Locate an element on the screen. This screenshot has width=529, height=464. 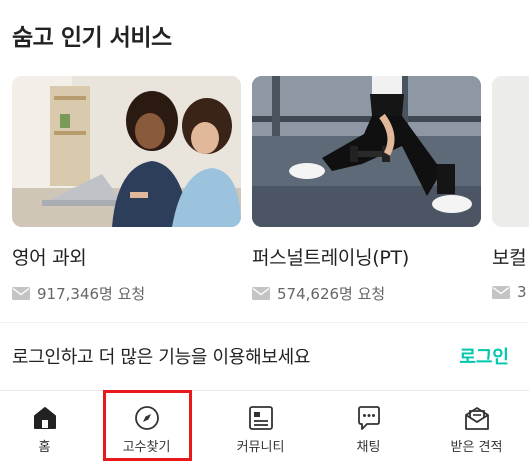
partial-photo is located at coordinates (510, 151).